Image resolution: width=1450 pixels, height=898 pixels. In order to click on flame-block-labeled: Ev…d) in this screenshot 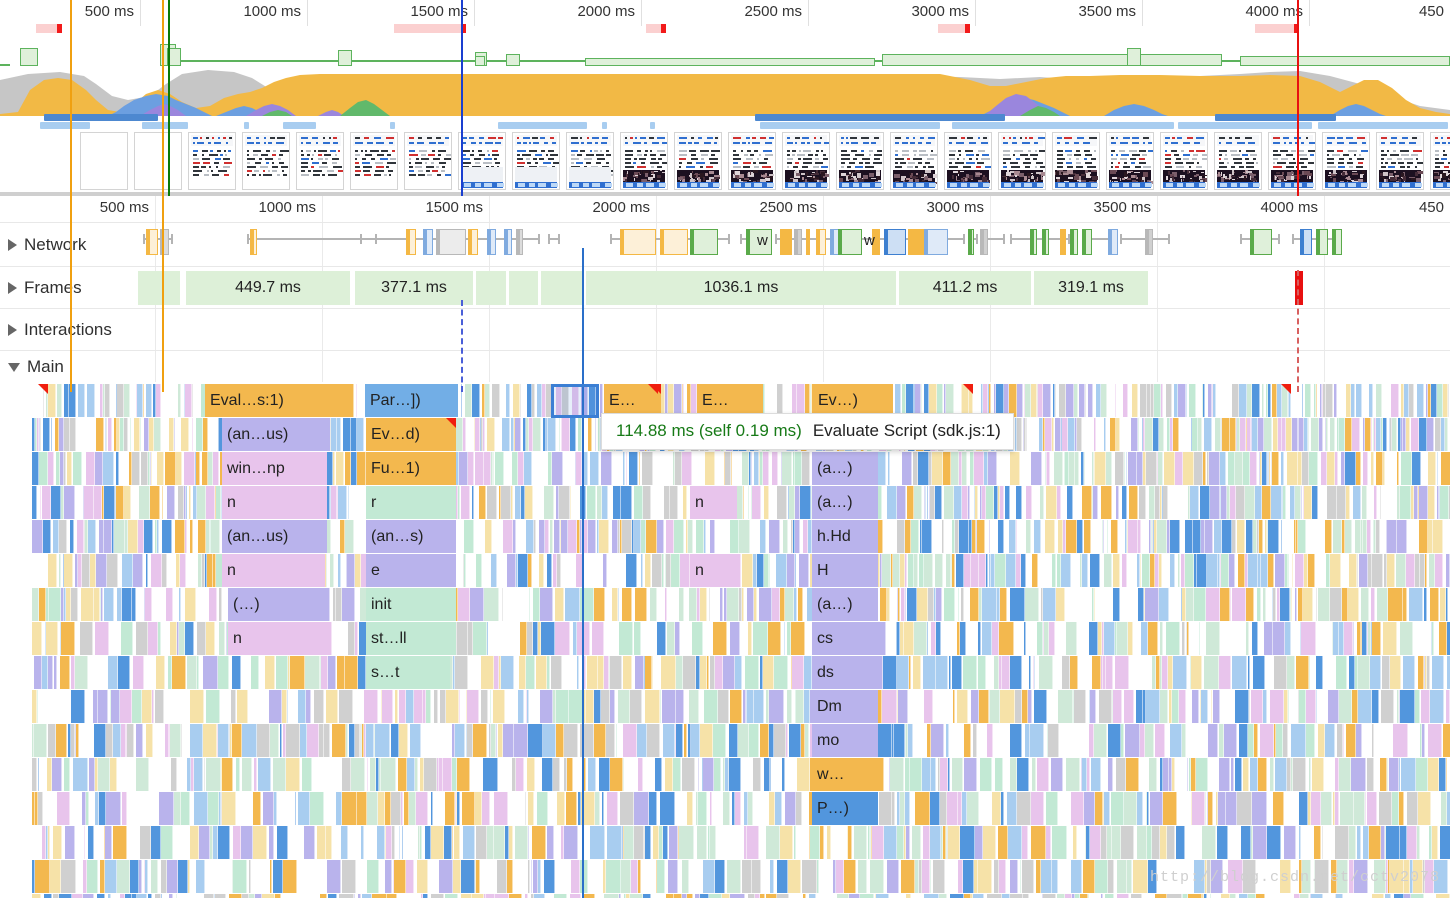, I will do `click(411, 434)`.